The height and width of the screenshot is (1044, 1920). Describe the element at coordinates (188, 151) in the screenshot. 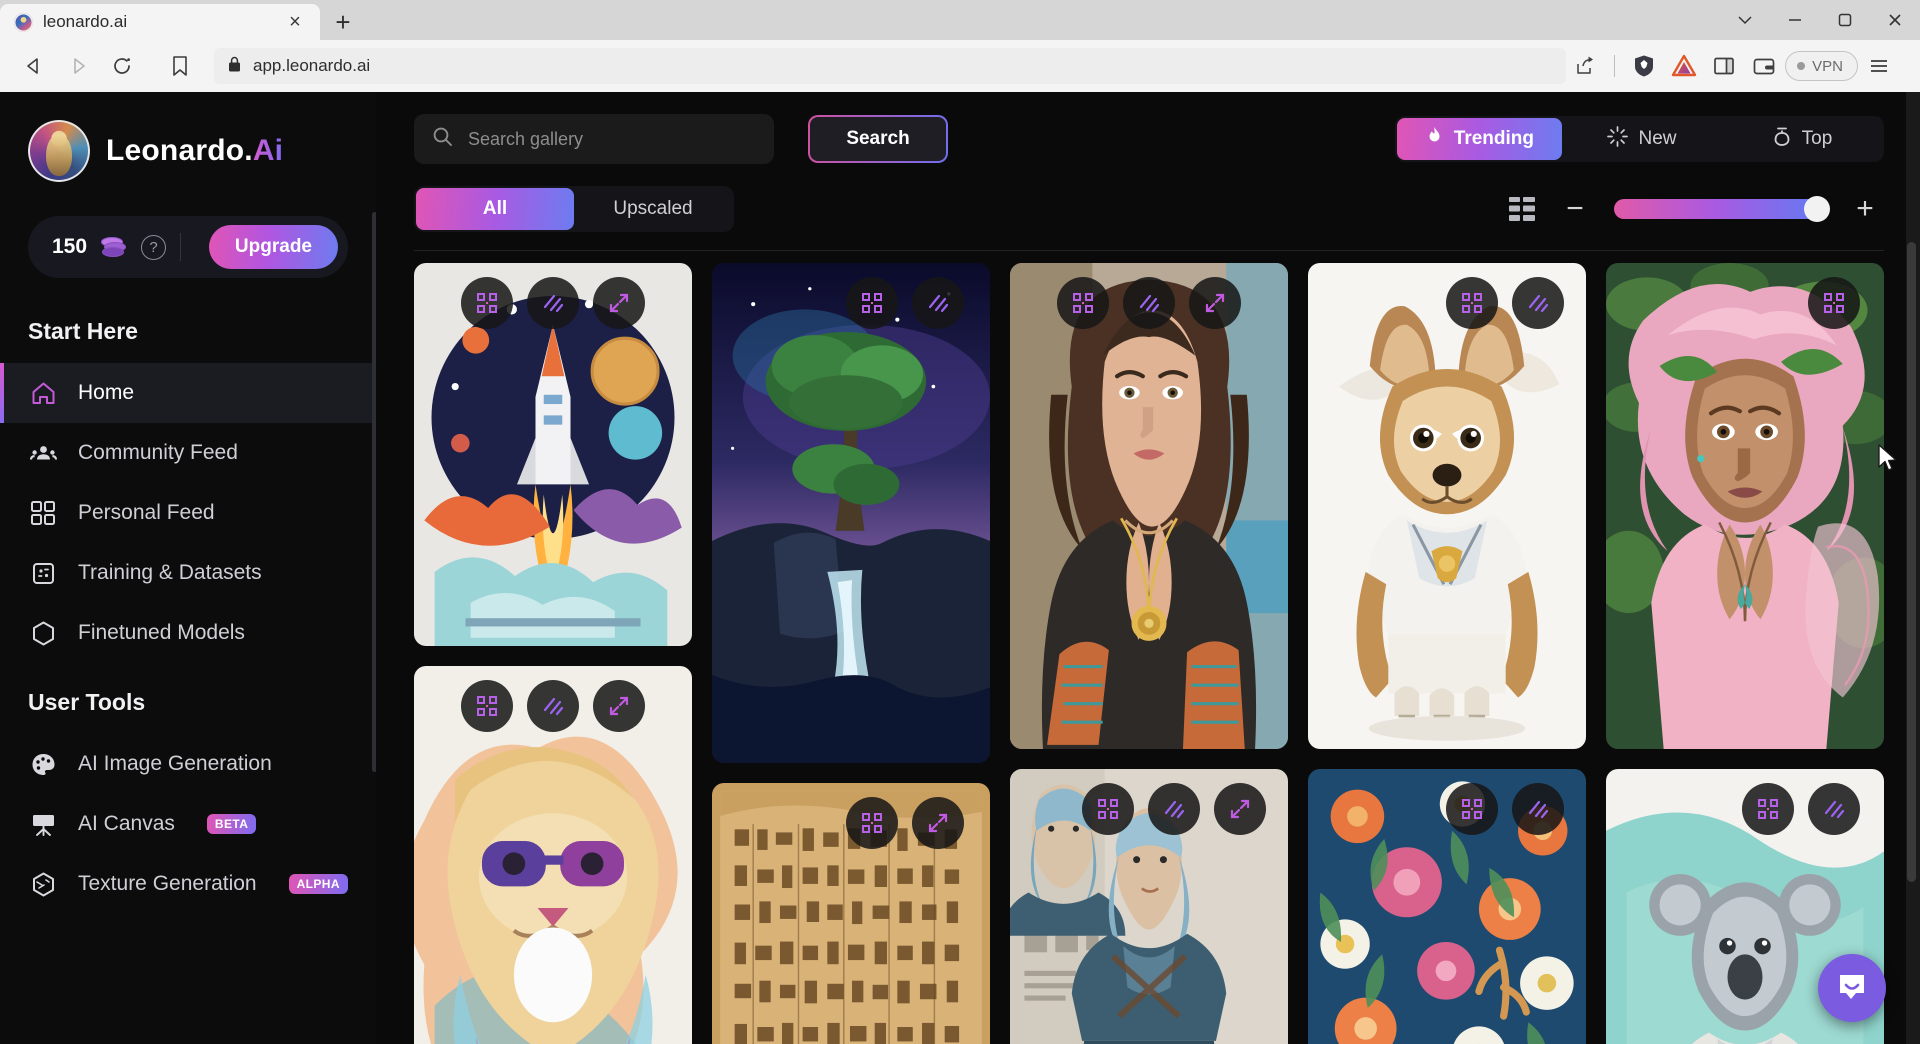

I see `brand: Leonardo.Ai` at that location.